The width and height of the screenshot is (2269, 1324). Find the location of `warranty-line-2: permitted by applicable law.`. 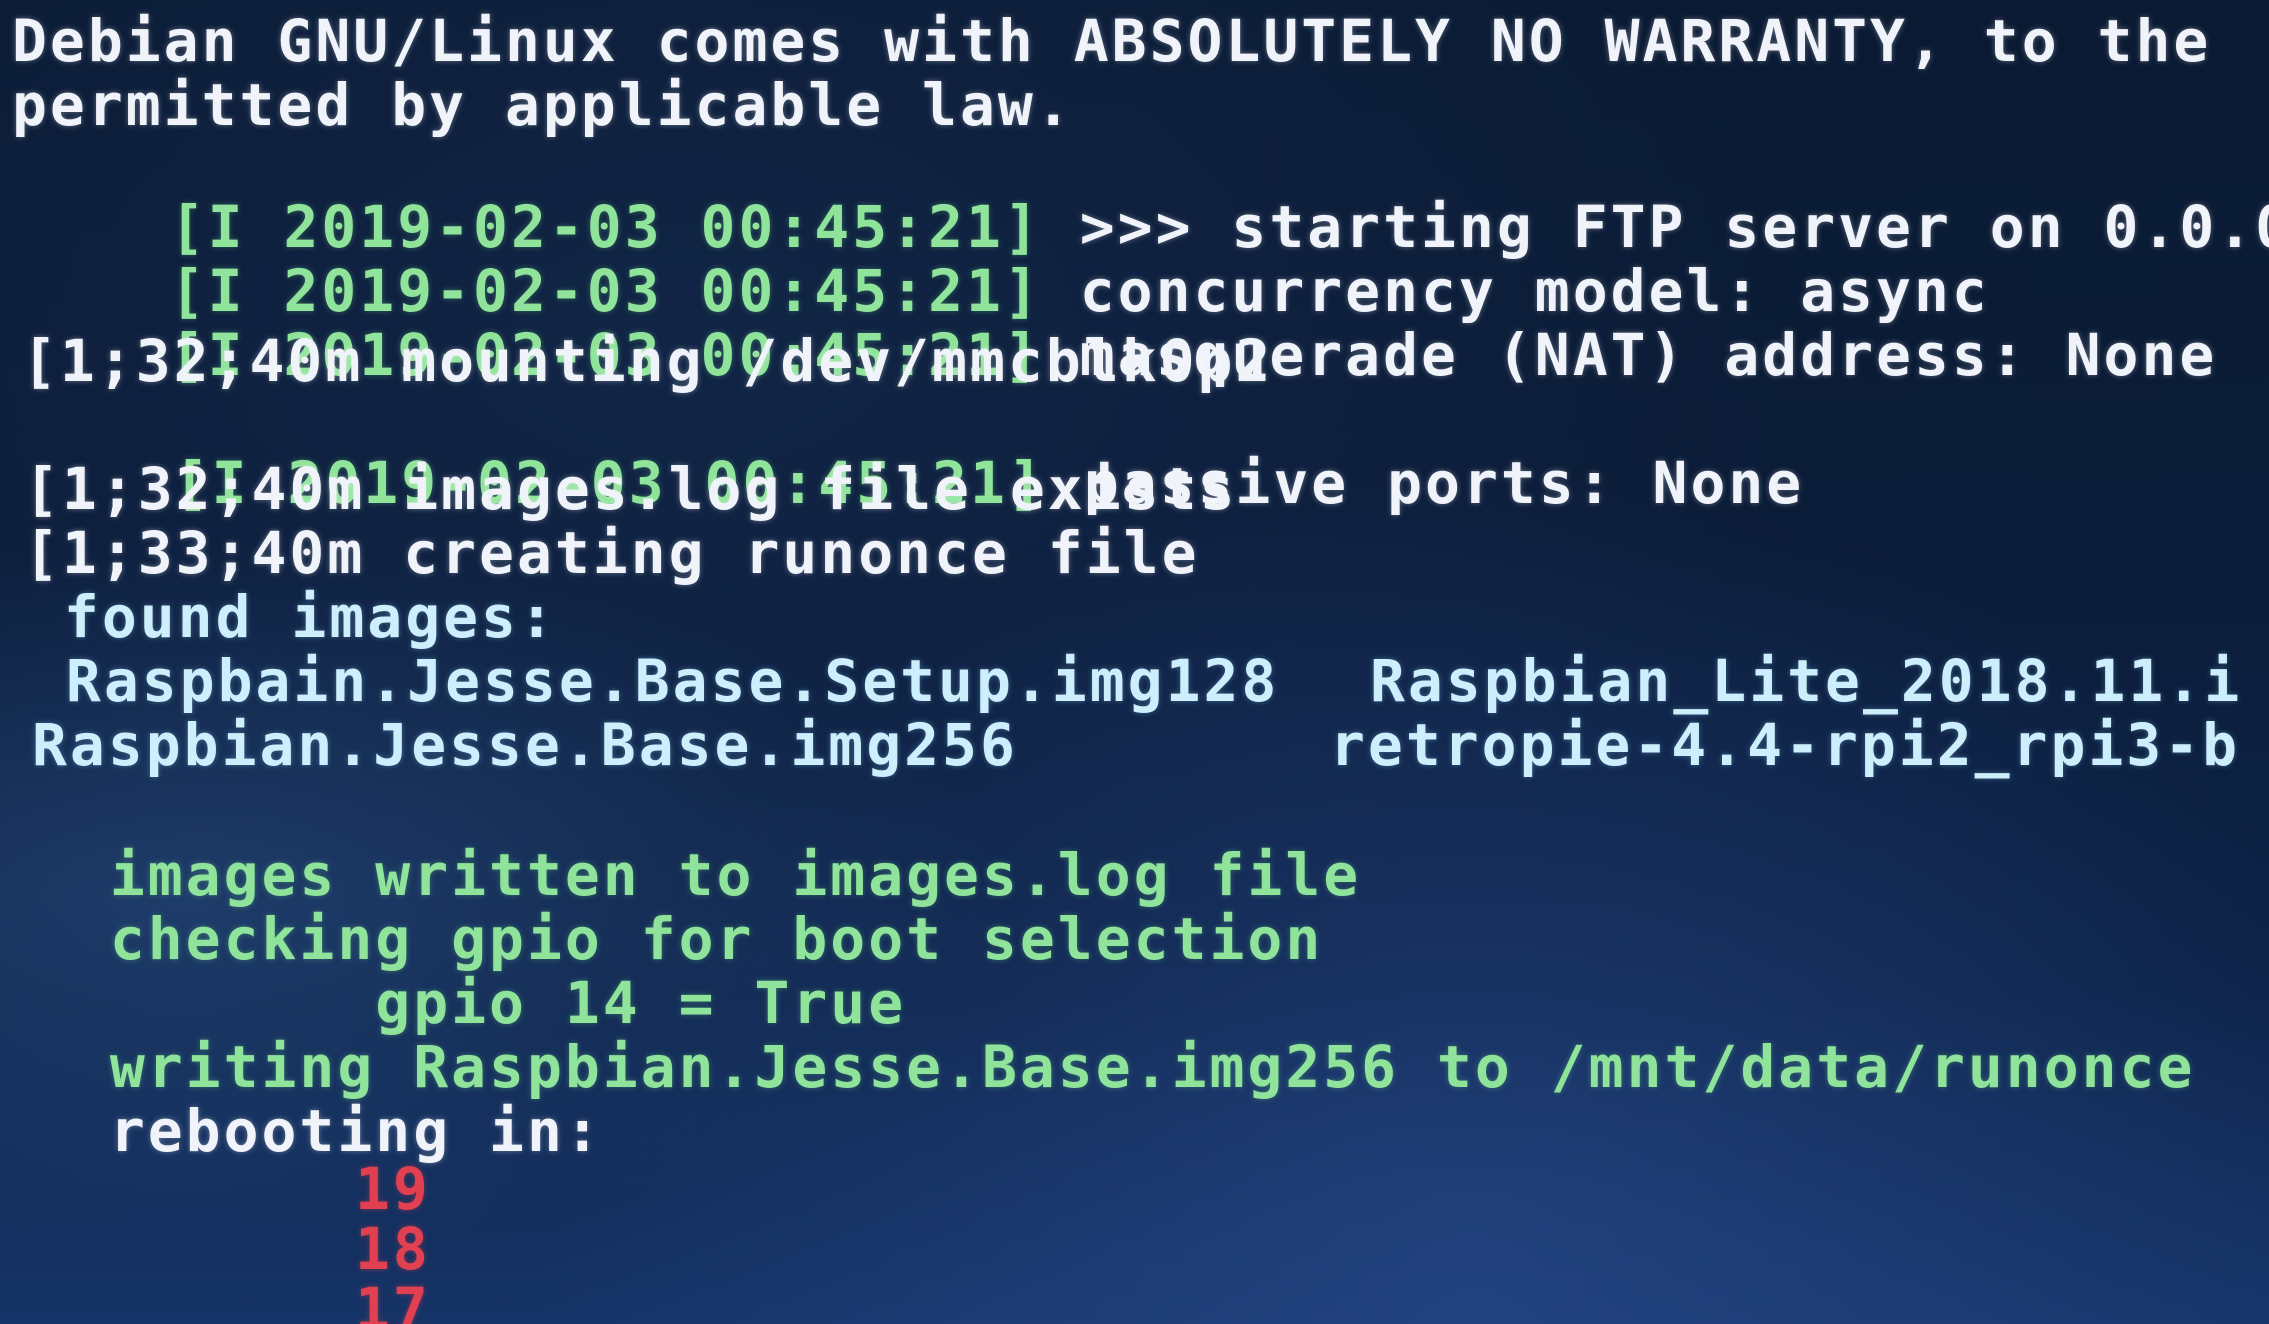

warranty-line-2: permitted by applicable law. is located at coordinates (543, 105).